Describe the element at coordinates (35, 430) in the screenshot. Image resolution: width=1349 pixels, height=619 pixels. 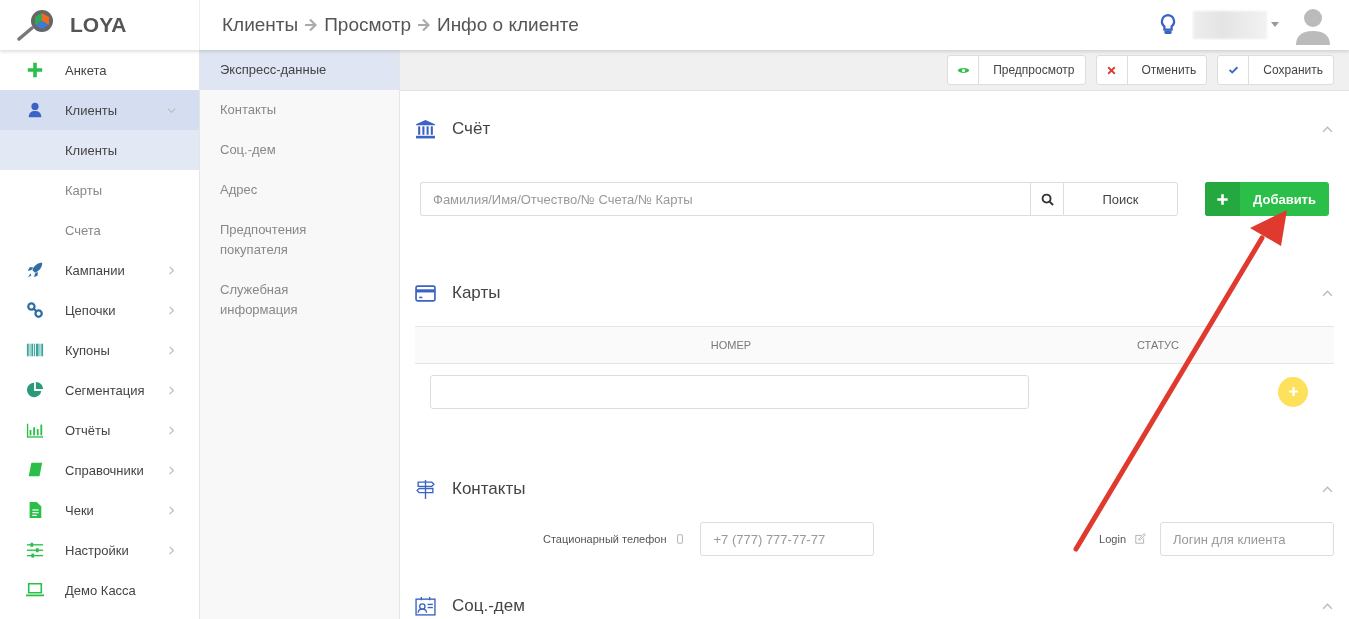
I see `bar-chart-icon` at that location.